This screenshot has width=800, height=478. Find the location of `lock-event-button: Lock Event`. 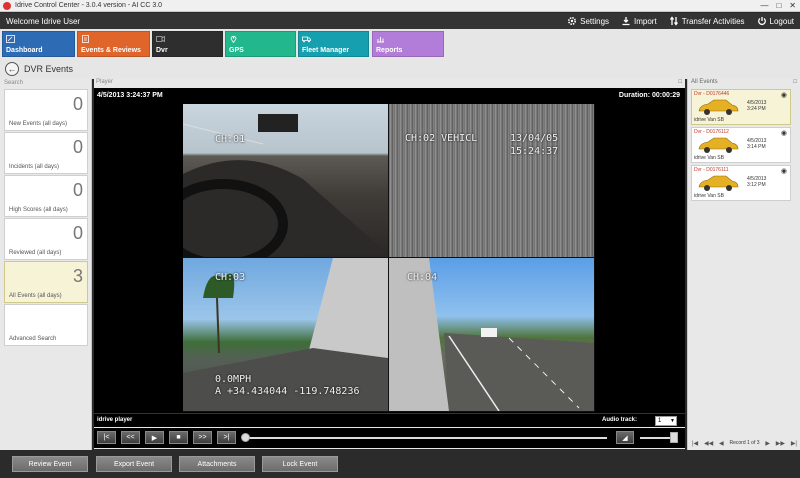

lock-event-button: Lock Event is located at coordinates (300, 464).